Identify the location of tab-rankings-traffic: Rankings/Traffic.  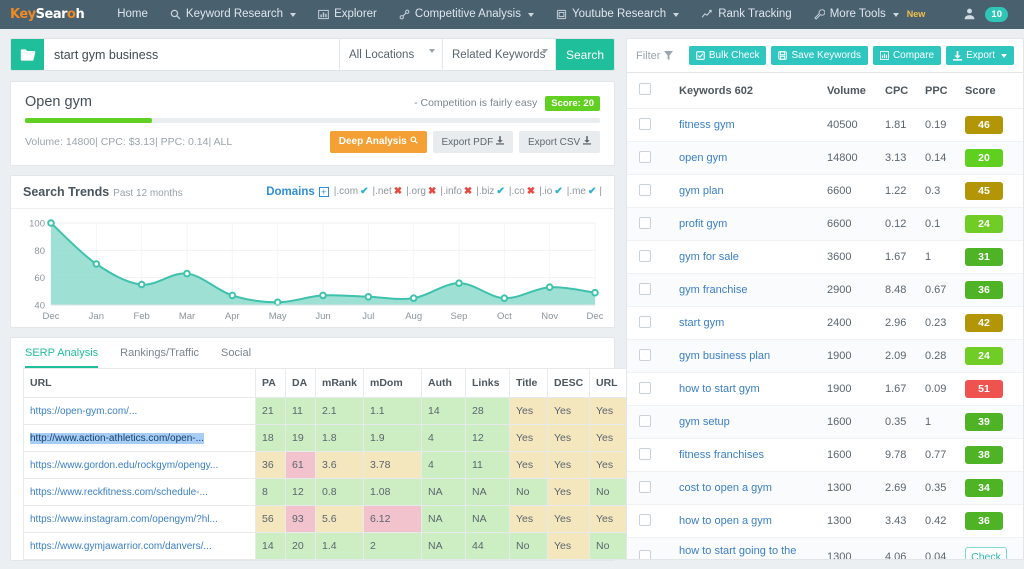
(159, 357).